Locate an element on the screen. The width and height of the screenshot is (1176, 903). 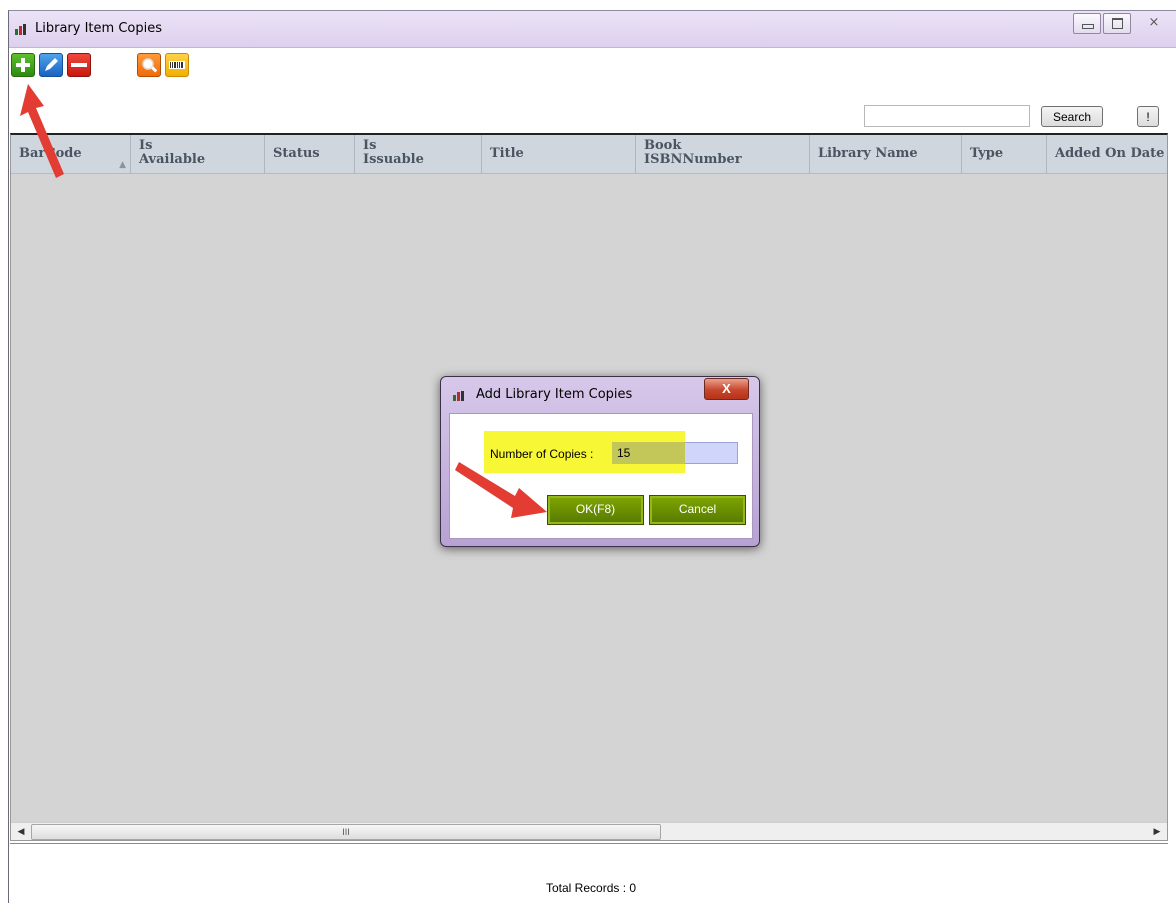
scroll-left-icon: ◀ is located at coordinates (21, 831).